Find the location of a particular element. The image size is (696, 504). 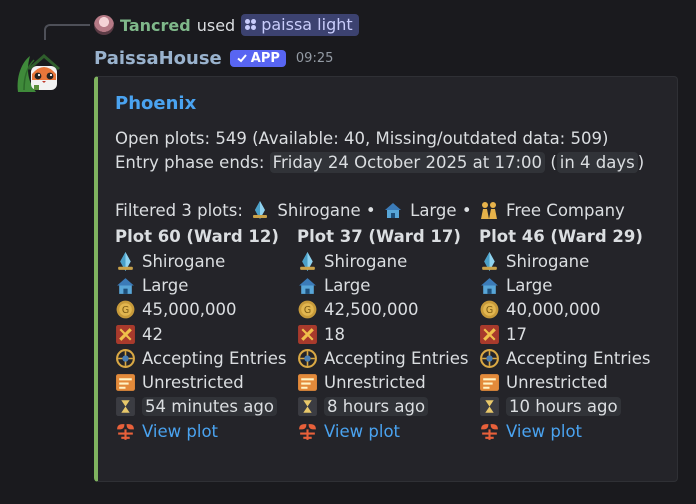

plot-entries: 42 is located at coordinates (152, 334).